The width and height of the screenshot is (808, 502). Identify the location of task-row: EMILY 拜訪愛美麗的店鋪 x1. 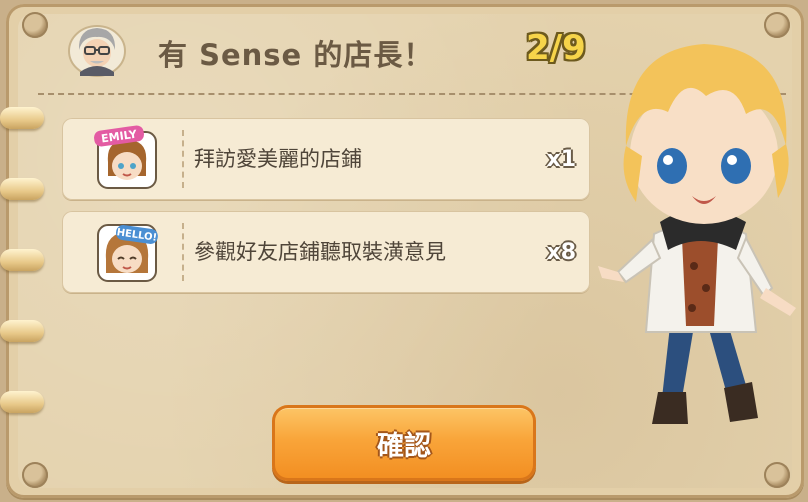
(326, 159).